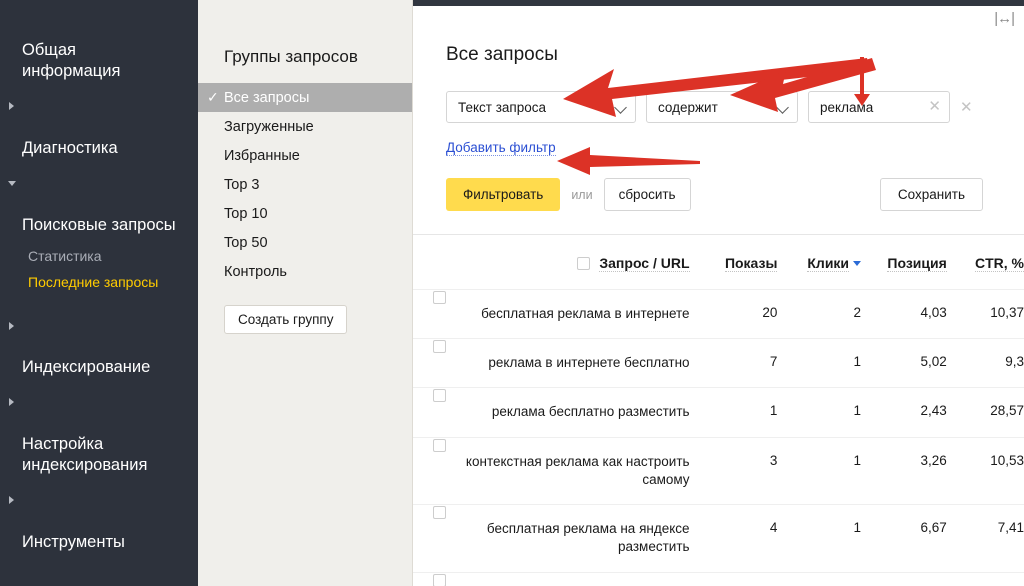  Describe the element at coordinates (269, 126) in the screenshot. I see `group-item-label: Загруженные` at that location.